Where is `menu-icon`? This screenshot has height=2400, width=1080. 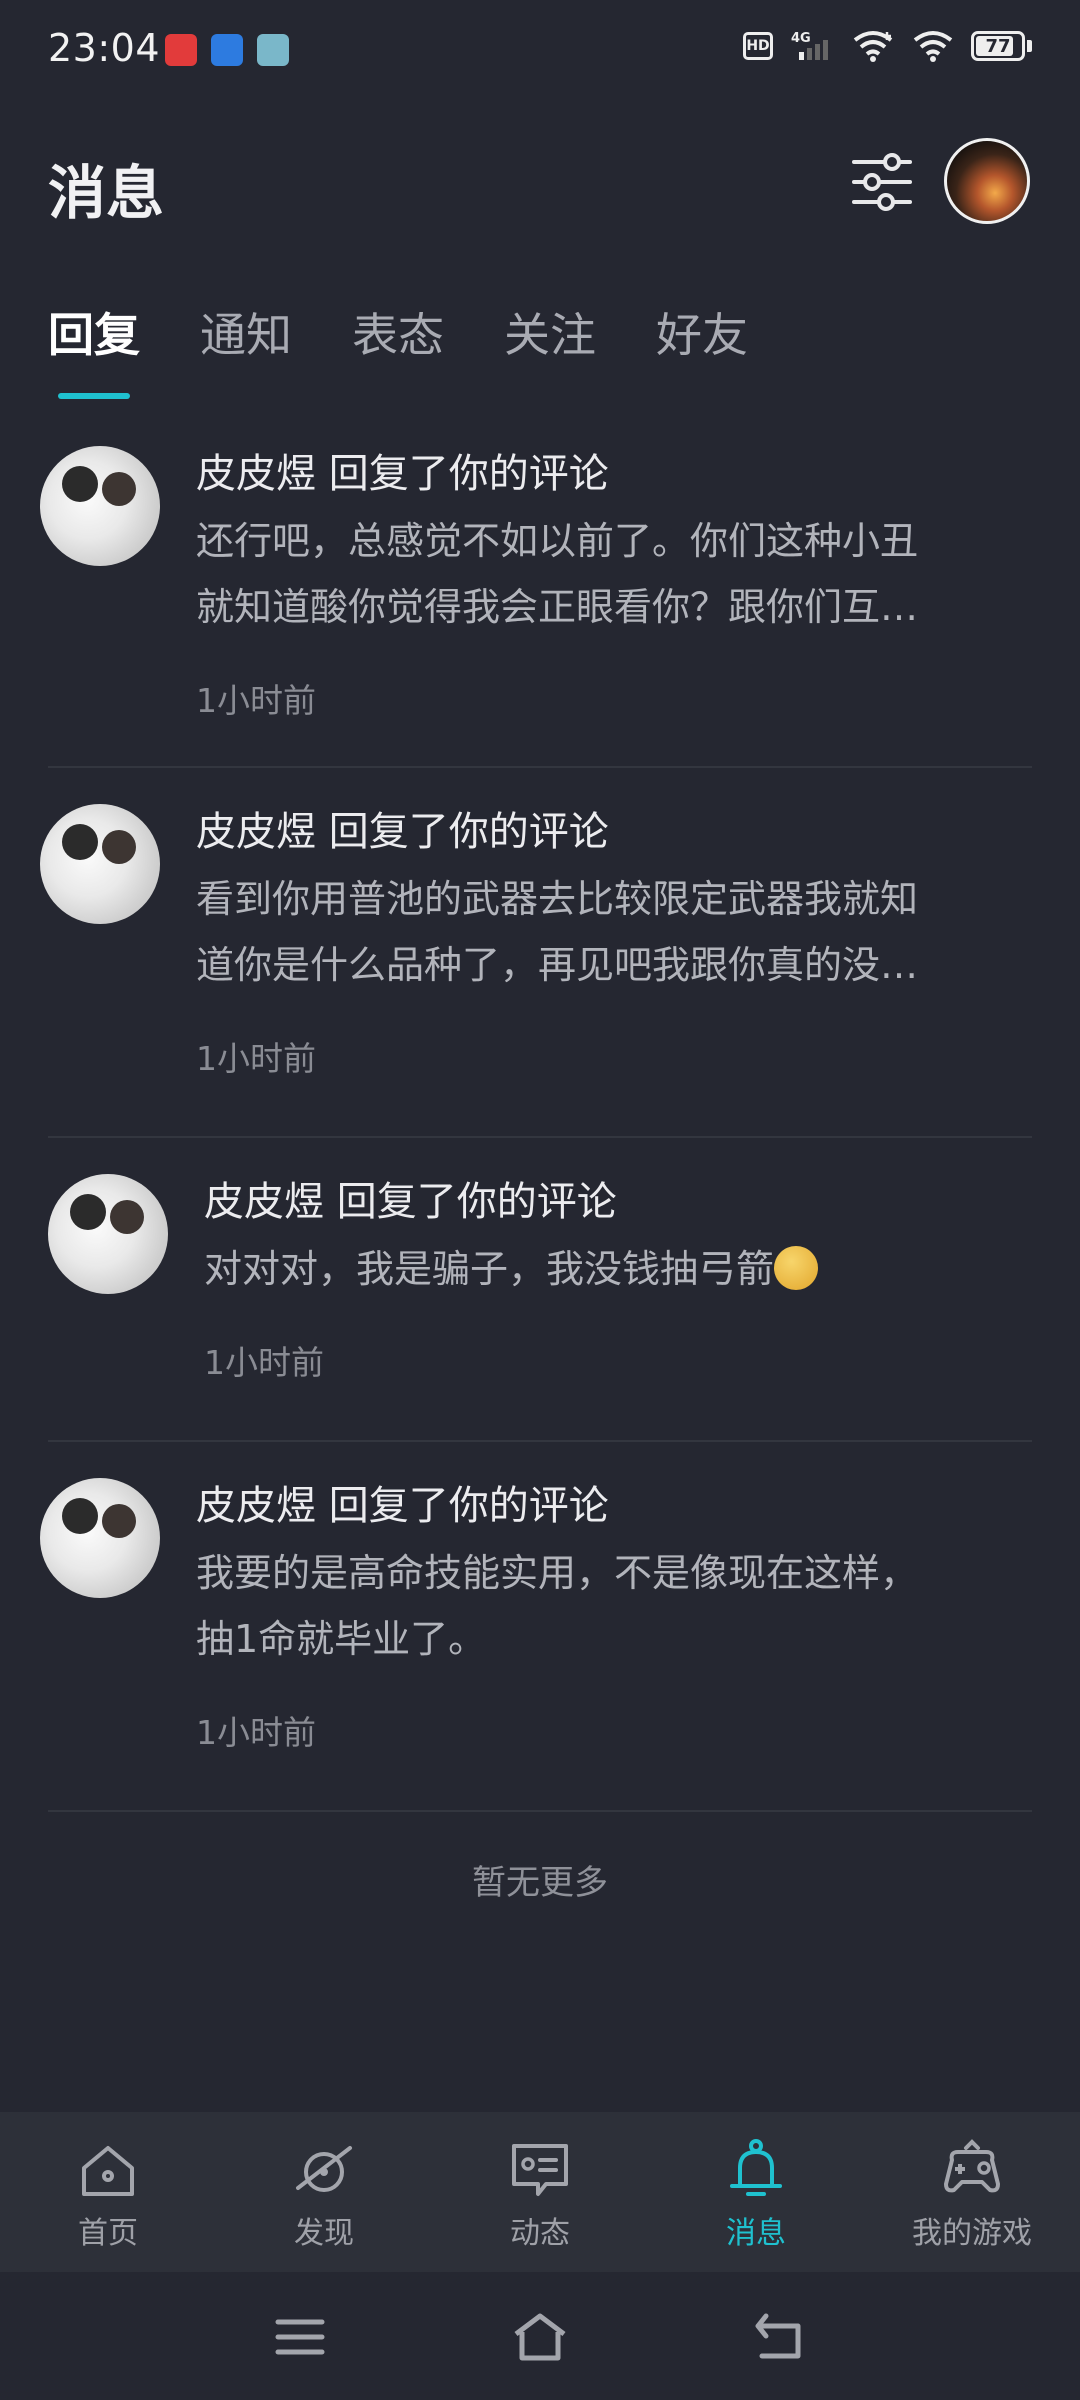
menu-icon is located at coordinates (300, 2337).